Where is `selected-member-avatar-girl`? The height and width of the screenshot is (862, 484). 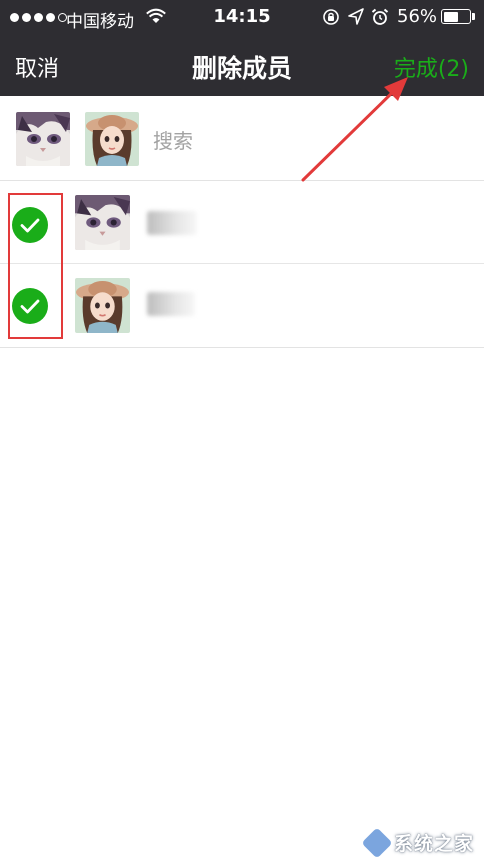 selected-member-avatar-girl is located at coordinates (112, 139).